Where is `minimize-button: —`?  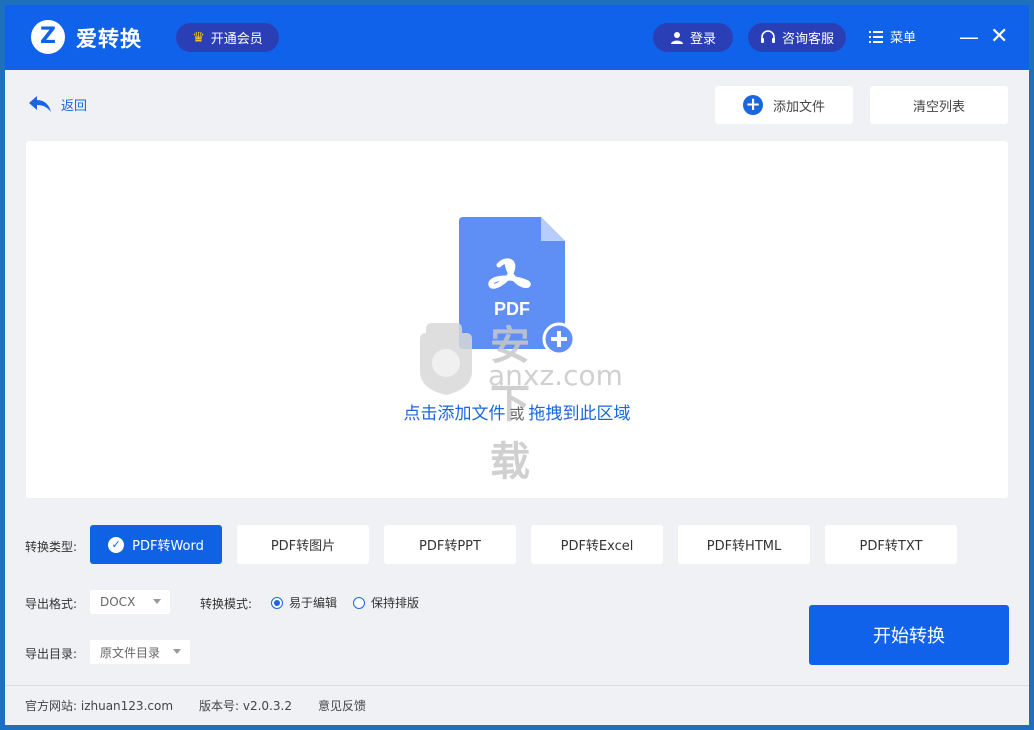
minimize-button: — is located at coordinates (969, 37).